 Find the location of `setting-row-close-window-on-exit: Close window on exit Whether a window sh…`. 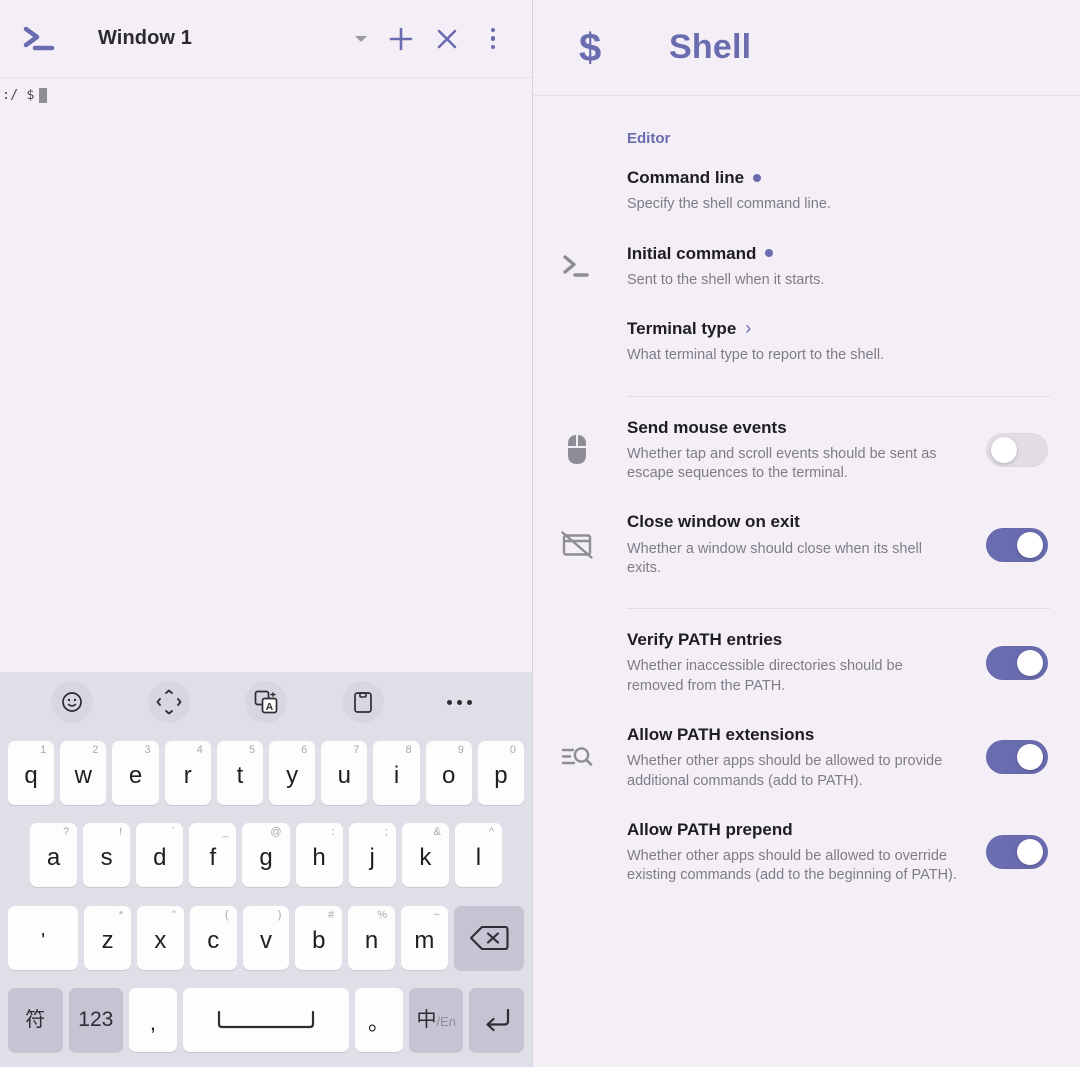

setting-row-close-window-on-exit: Close window on exit Whether a window sh… is located at coordinates (806, 544).